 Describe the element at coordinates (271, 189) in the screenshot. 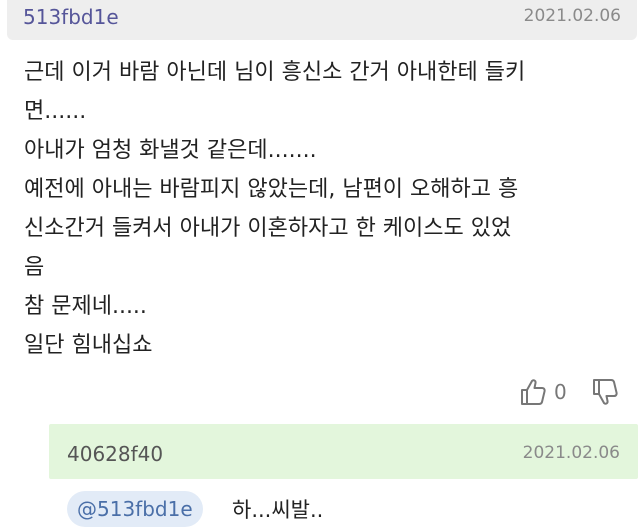

I see `comment-line: 예전에 아내는 바람피지 않았는데, 남편이 오해하고 흥` at that location.